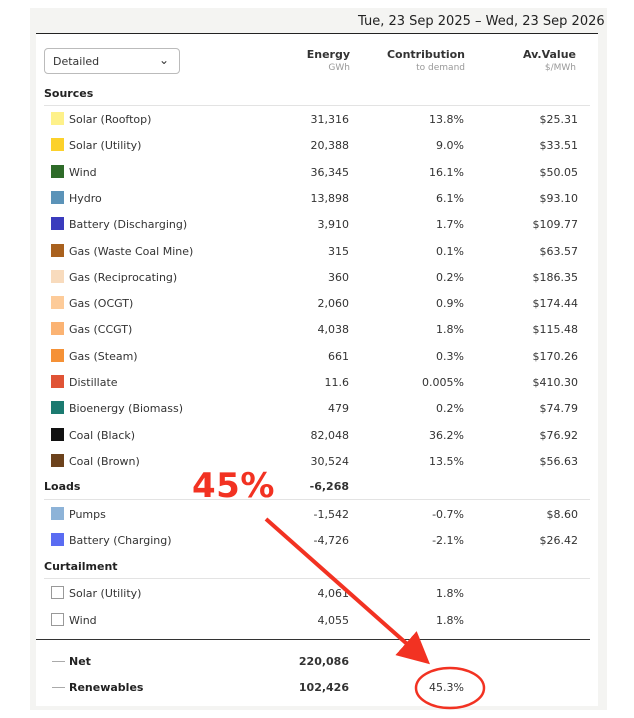 This screenshot has height=718, width=634. I want to click on row-value: $93.10, so click(559, 198).